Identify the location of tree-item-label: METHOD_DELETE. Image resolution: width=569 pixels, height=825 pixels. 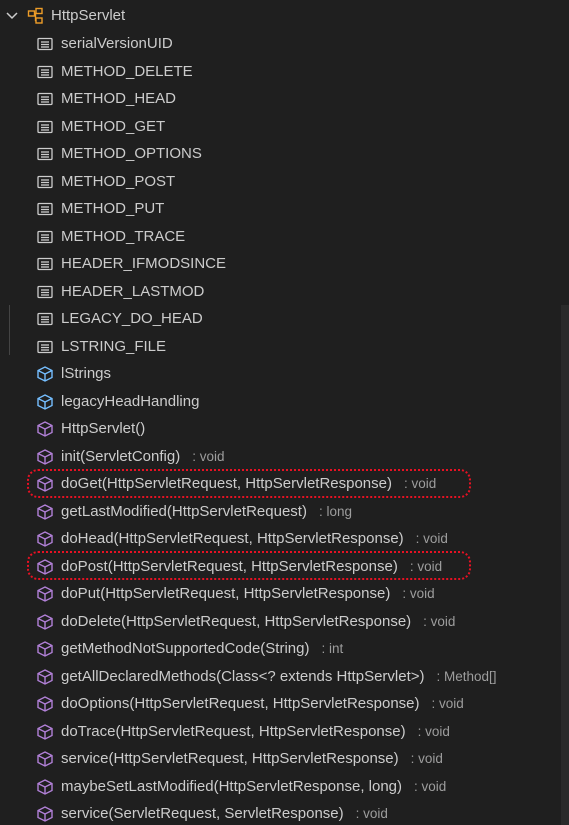
(127, 71).